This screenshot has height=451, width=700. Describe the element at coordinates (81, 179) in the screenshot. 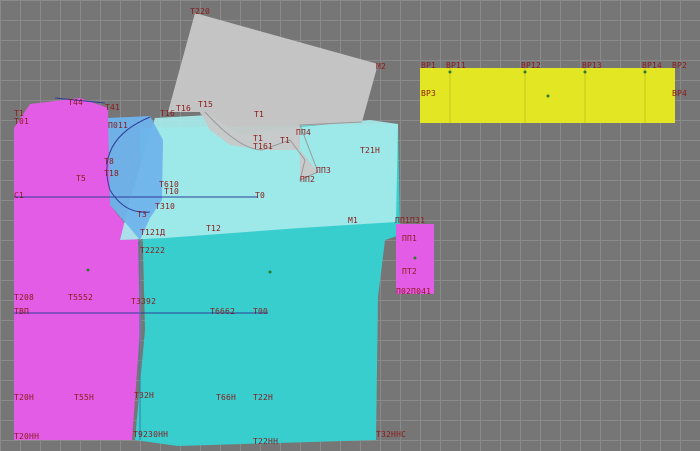

I see `point-label: Т5` at that location.